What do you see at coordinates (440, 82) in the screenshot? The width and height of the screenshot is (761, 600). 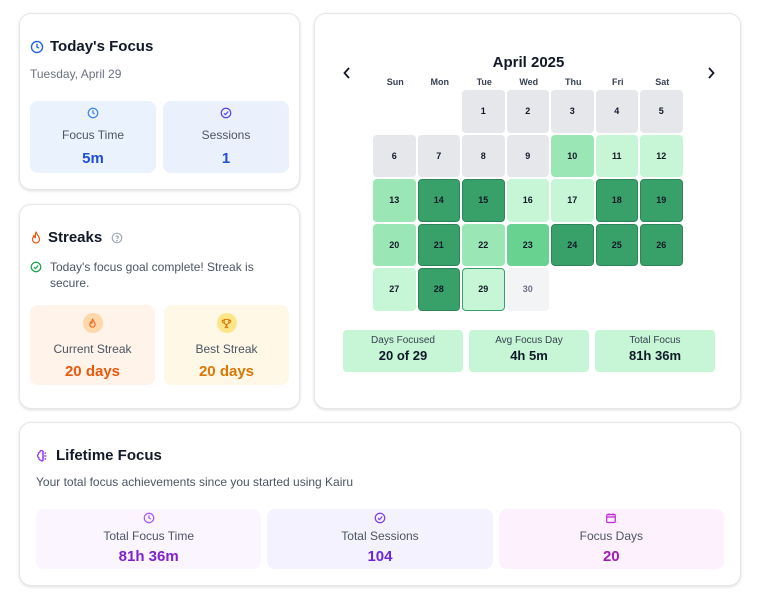 I see `weekday-label: Mon` at bounding box center [440, 82].